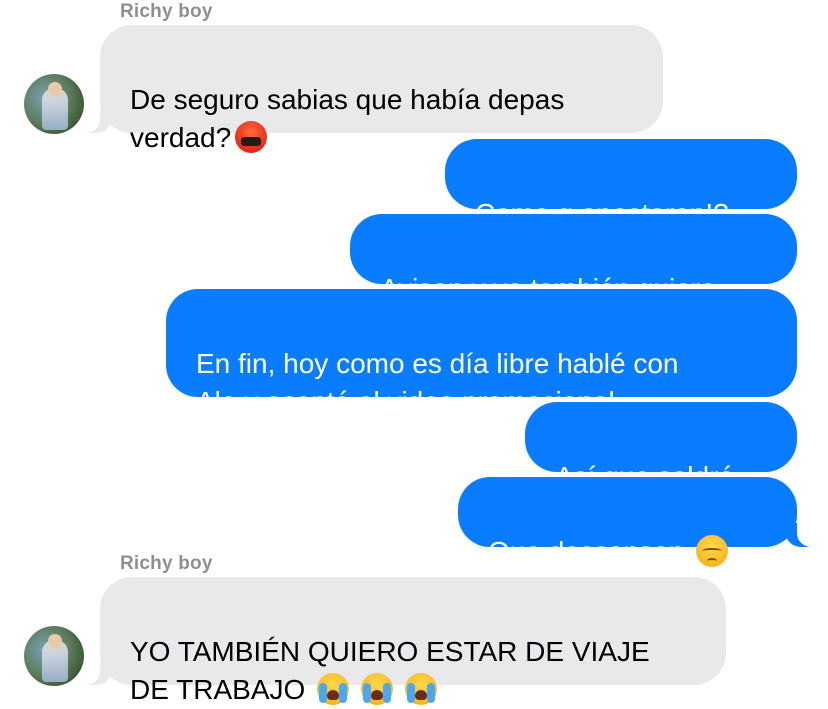 The width and height of the screenshot is (828, 709). I want to click on message-bubble-outgoing: Como q apostaron!?, so click(621, 184).